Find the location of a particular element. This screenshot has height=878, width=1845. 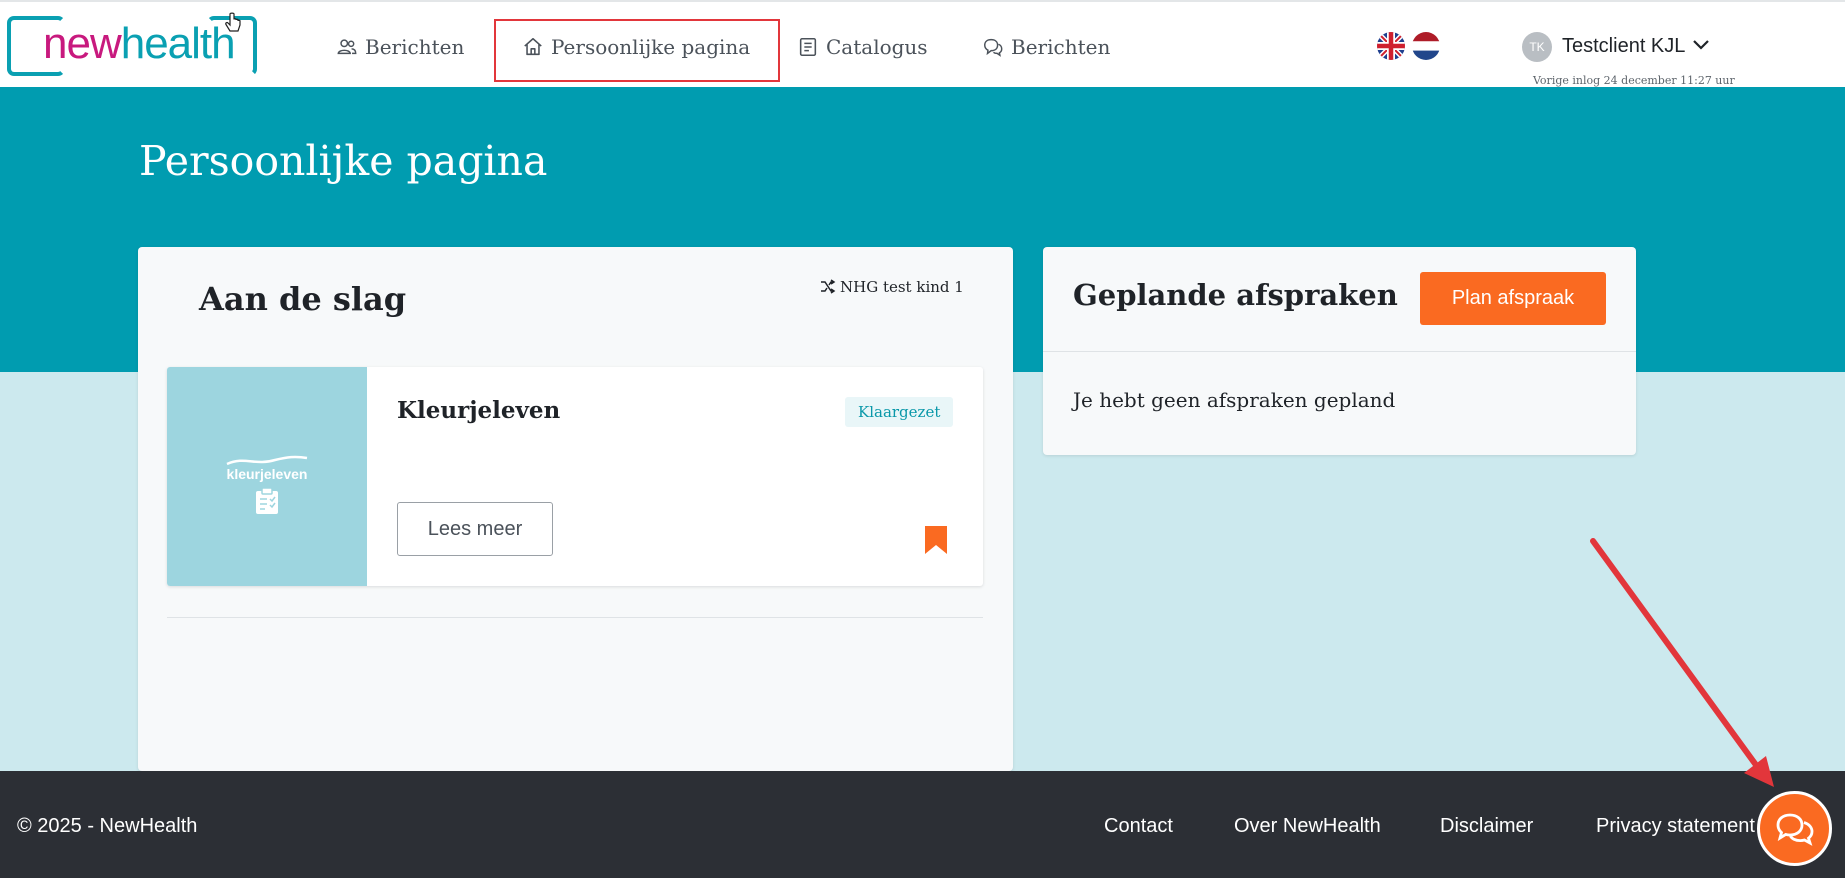

annotation-highlight-box is located at coordinates (637, 50).